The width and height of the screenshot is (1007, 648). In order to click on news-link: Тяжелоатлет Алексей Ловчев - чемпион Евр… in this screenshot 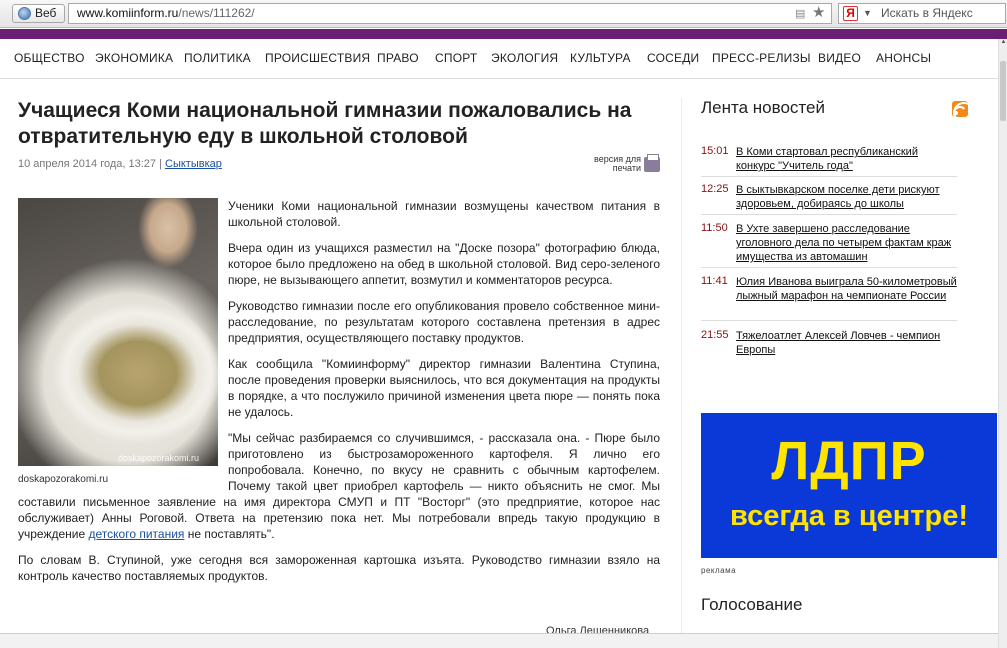, I will do `click(847, 343)`.